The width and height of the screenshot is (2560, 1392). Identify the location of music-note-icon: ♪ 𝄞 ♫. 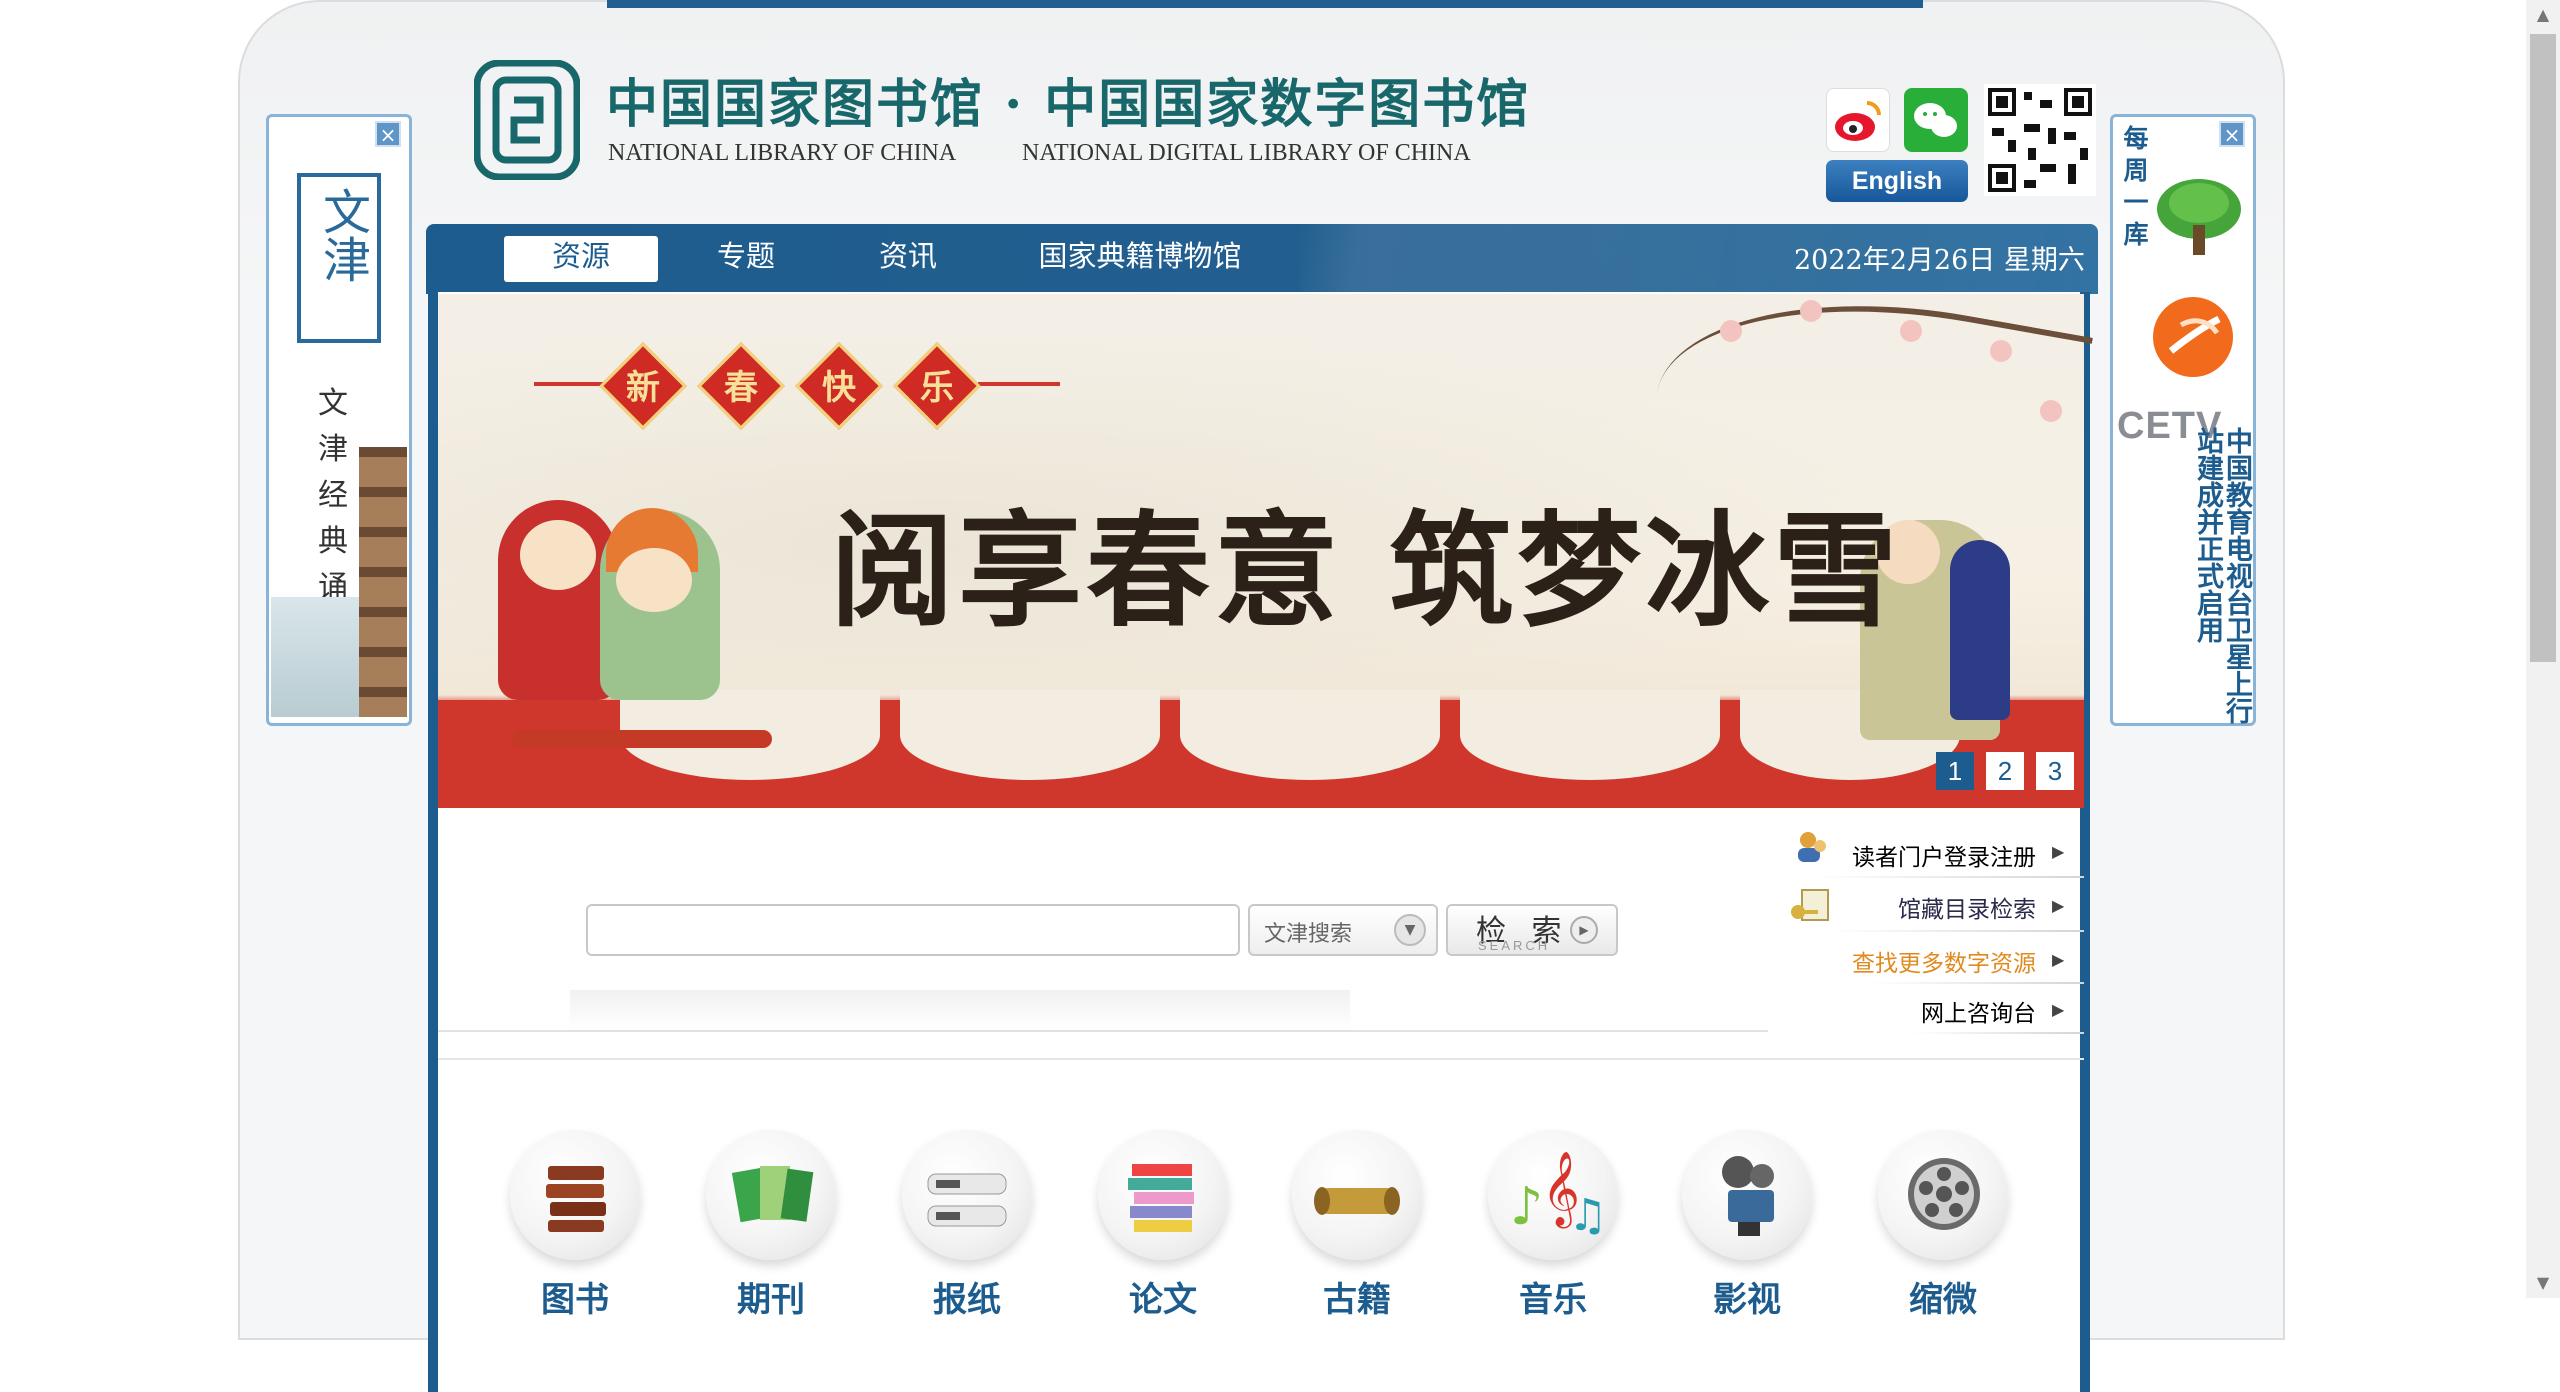
(1558, 1196).